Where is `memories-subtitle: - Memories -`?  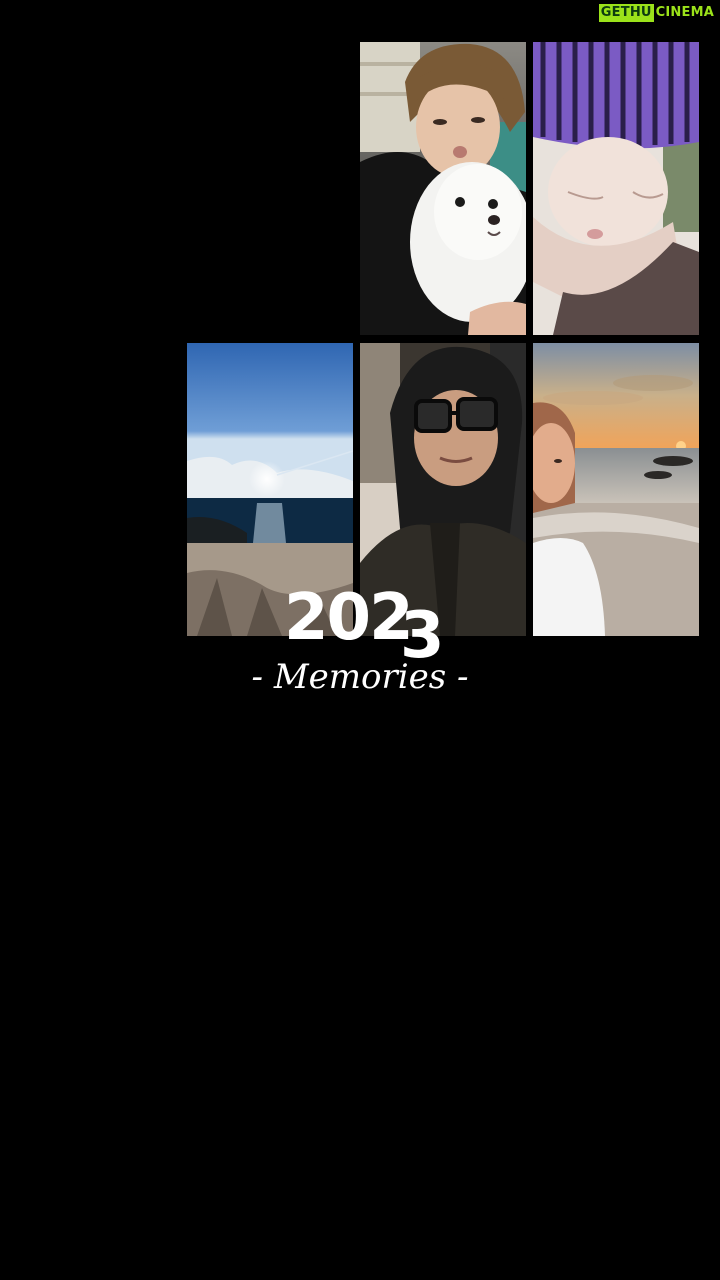 memories-subtitle: - Memories - is located at coordinates (360, 677).